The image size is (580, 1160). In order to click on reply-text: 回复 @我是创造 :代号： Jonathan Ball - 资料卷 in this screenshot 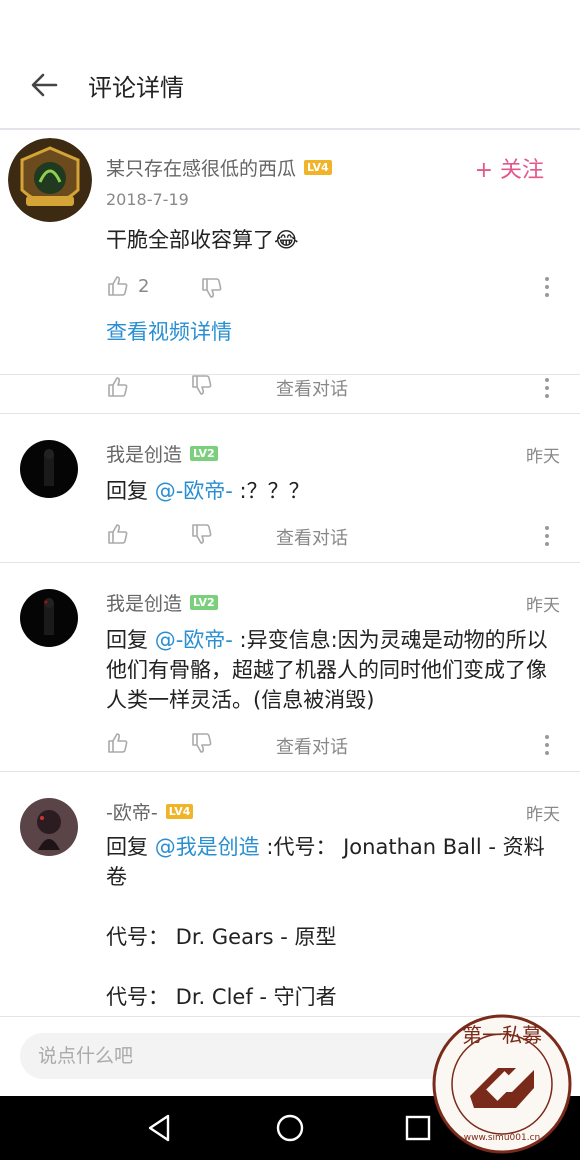, I will do `click(332, 862)`.